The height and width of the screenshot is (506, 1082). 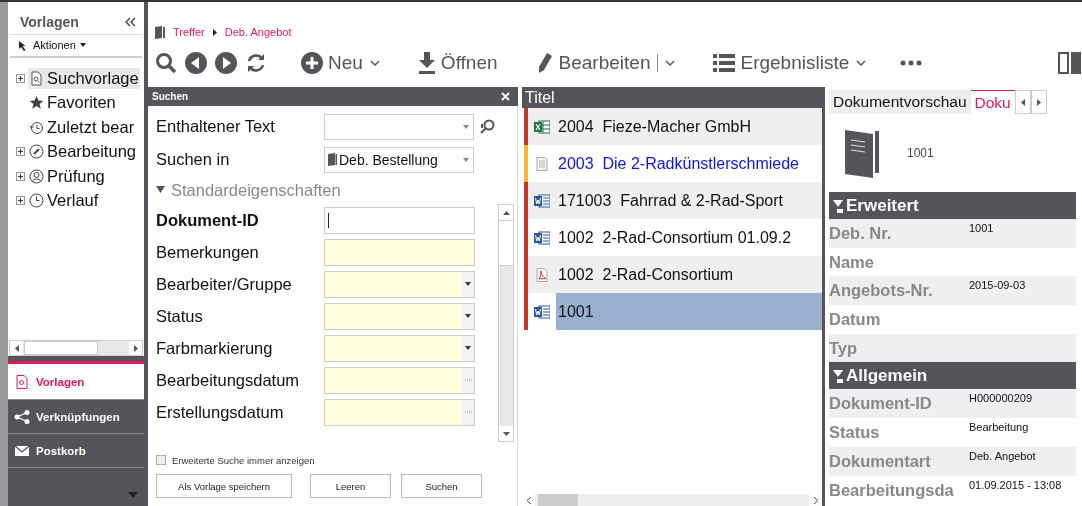 What do you see at coordinates (881, 403) in the screenshot?
I see `property-label: Dokument-ID` at bounding box center [881, 403].